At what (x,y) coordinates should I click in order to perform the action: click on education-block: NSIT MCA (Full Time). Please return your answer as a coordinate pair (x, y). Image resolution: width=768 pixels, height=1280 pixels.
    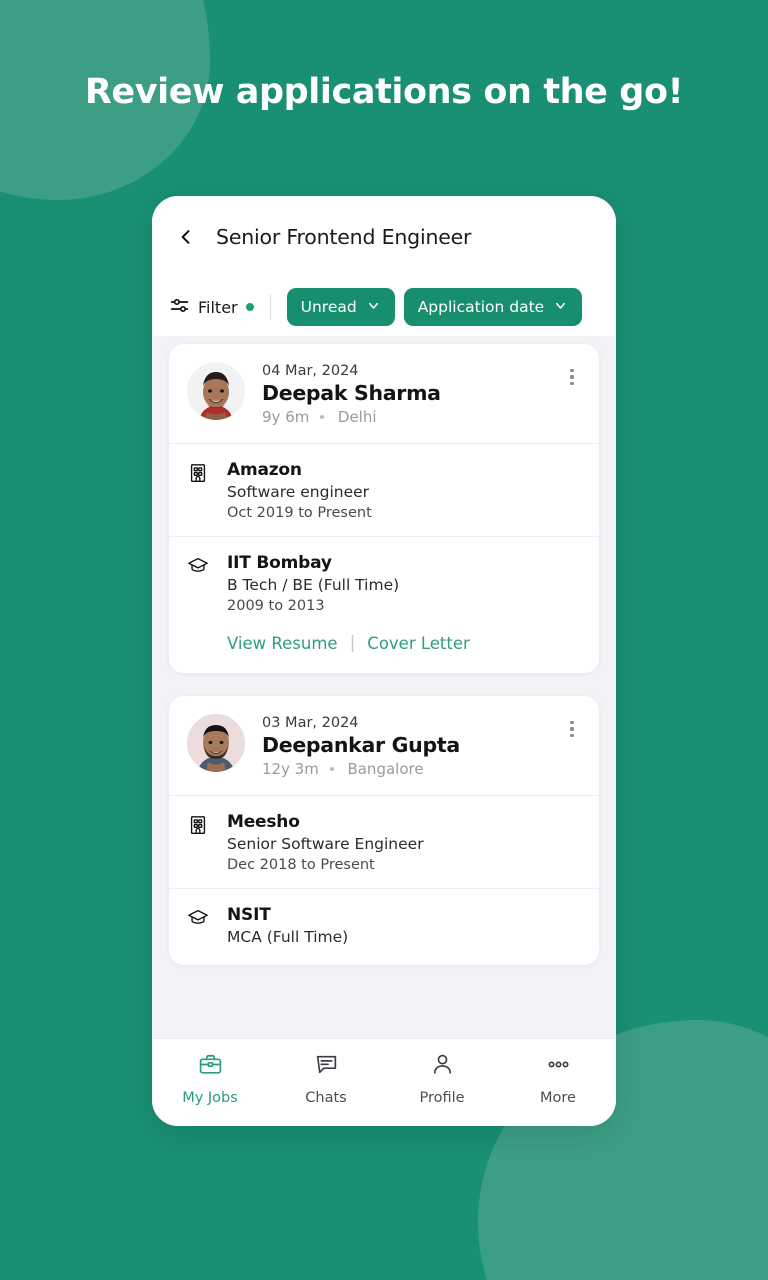
    Looking at the image, I should click on (384, 926).